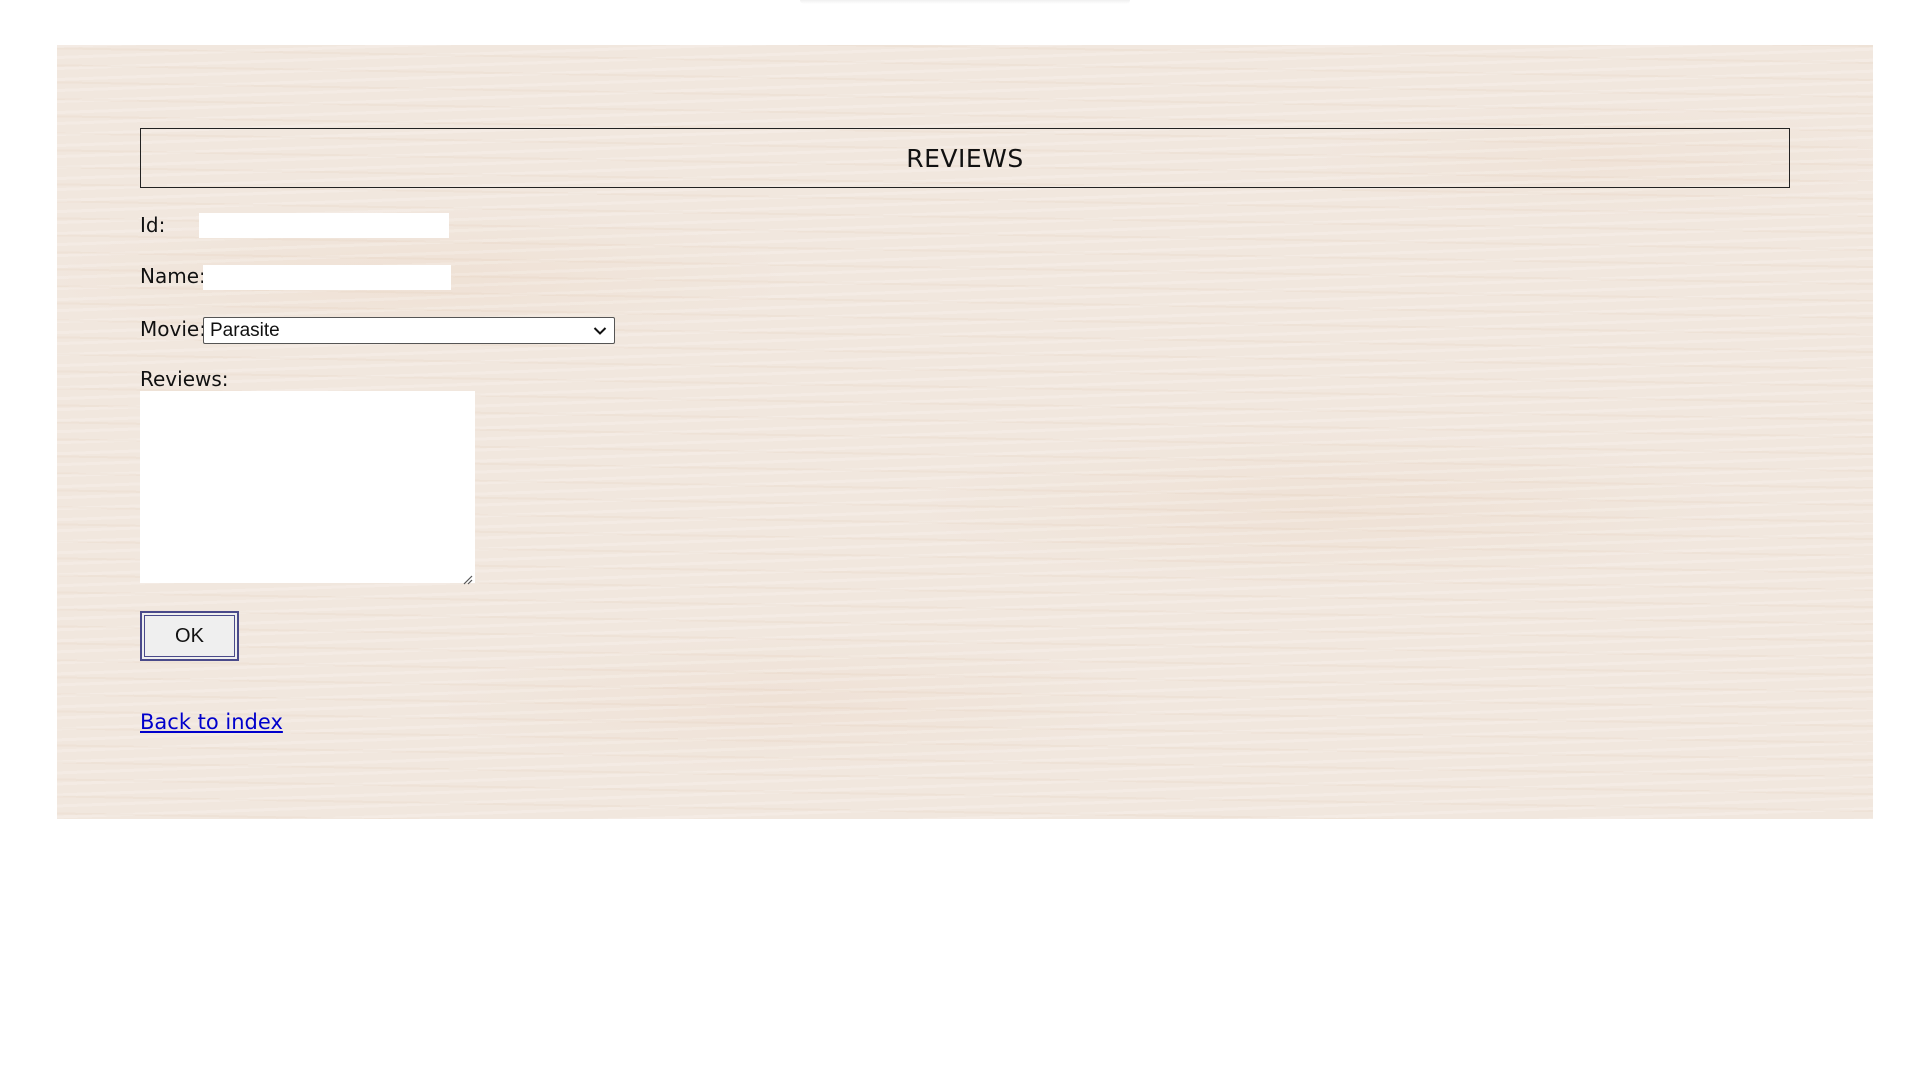 The image size is (1920, 1080). What do you see at coordinates (409, 330) in the screenshot?
I see `movie-select: Parasite` at bounding box center [409, 330].